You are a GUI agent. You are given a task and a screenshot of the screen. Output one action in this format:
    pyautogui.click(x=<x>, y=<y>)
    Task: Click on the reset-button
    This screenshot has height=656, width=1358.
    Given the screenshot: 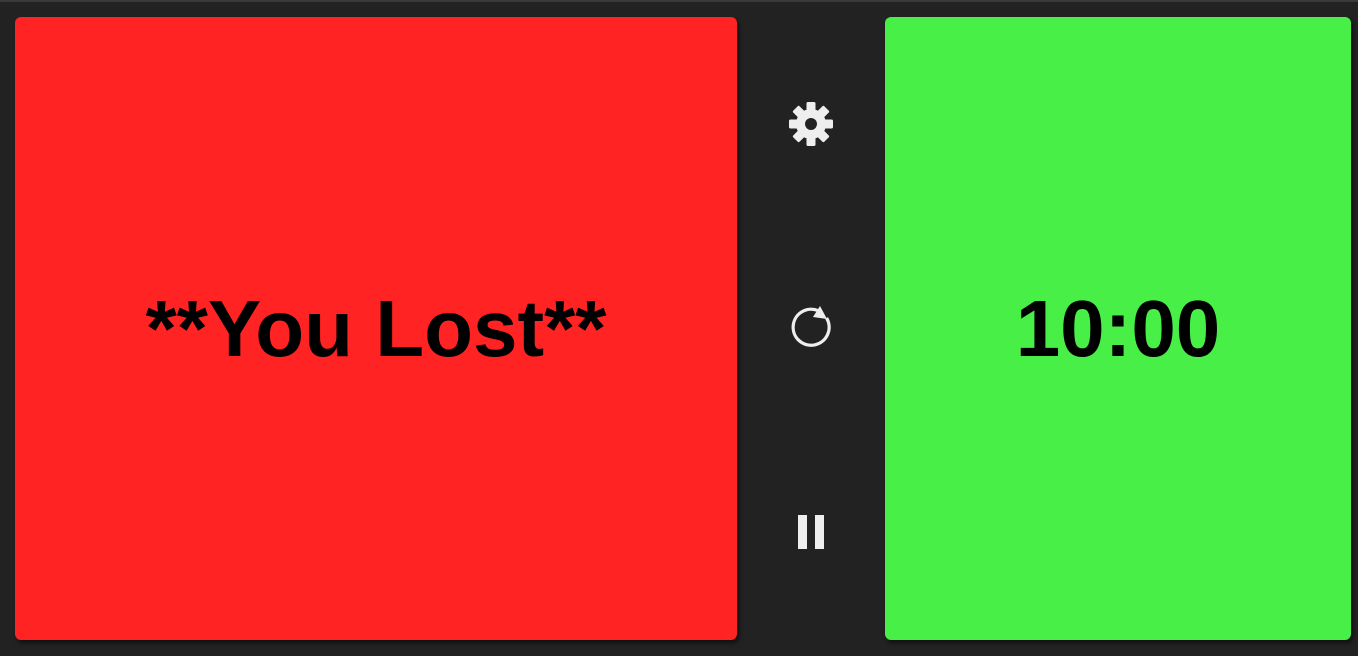 What is the action you would take?
    pyautogui.click(x=811, y=327)
    